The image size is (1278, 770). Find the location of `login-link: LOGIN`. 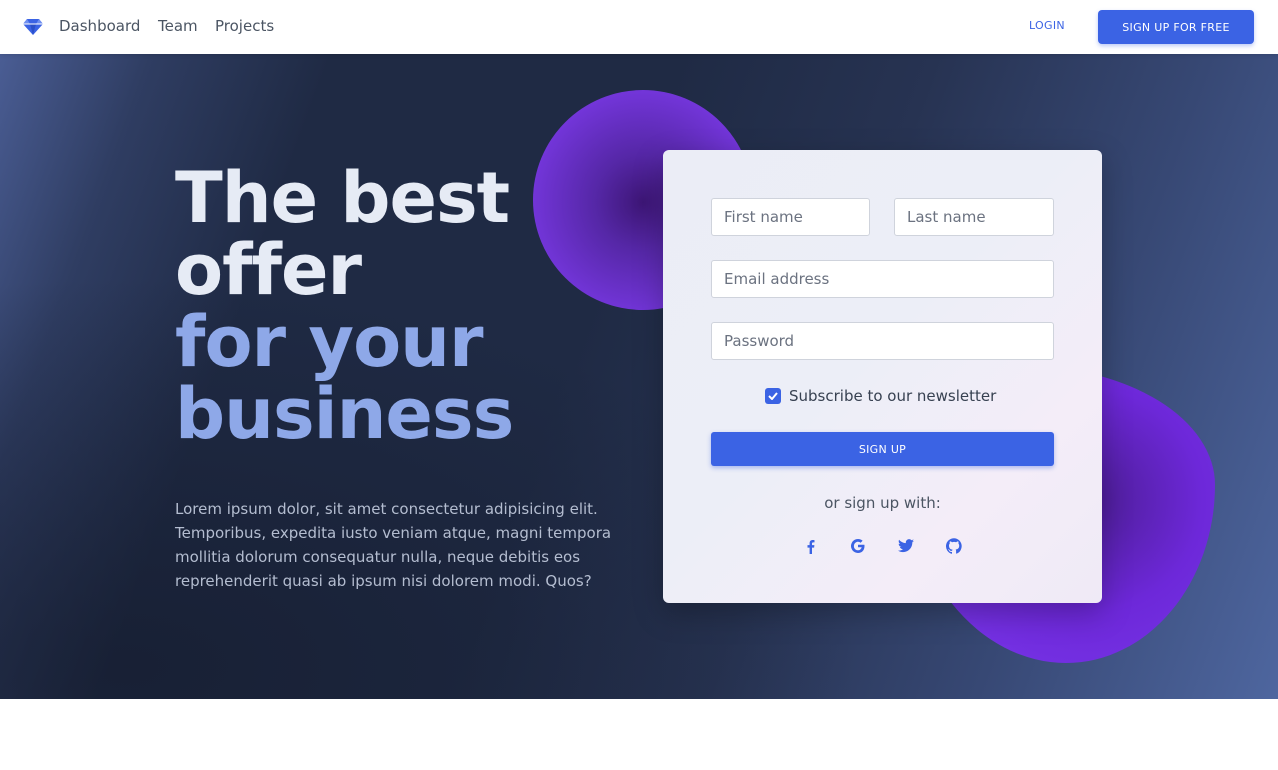

login-link: LOGIN is located at coordinates (1047, 26).